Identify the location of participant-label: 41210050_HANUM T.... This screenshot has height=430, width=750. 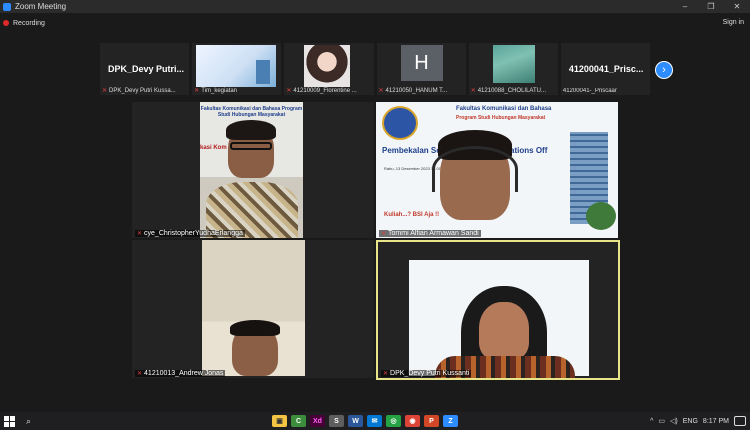
(416, 91).